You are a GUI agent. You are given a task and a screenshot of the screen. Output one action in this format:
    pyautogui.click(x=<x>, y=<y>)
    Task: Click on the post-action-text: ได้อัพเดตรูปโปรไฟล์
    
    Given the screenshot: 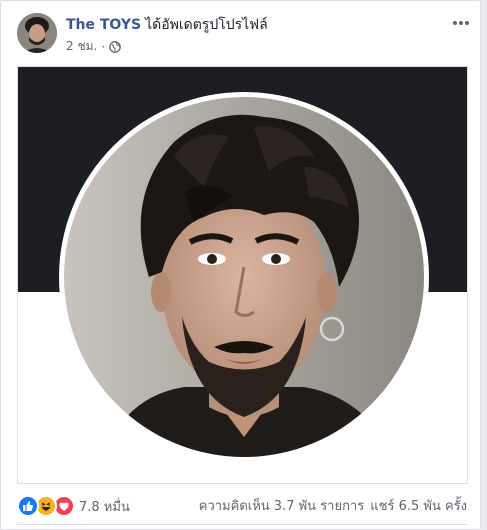 What is the action you would take?
    pyautogui.click(x=206, y=25)
    